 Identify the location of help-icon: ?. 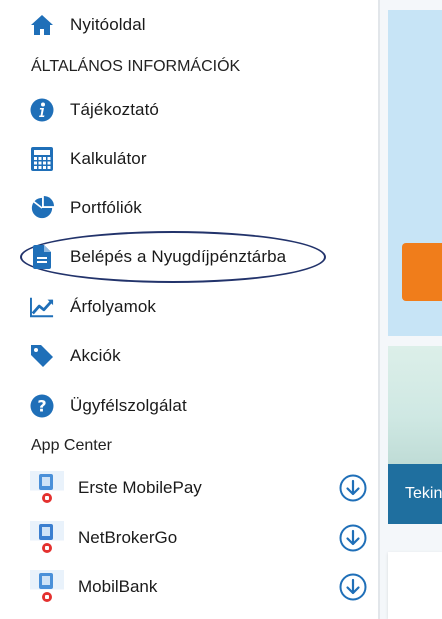
(42, 406).